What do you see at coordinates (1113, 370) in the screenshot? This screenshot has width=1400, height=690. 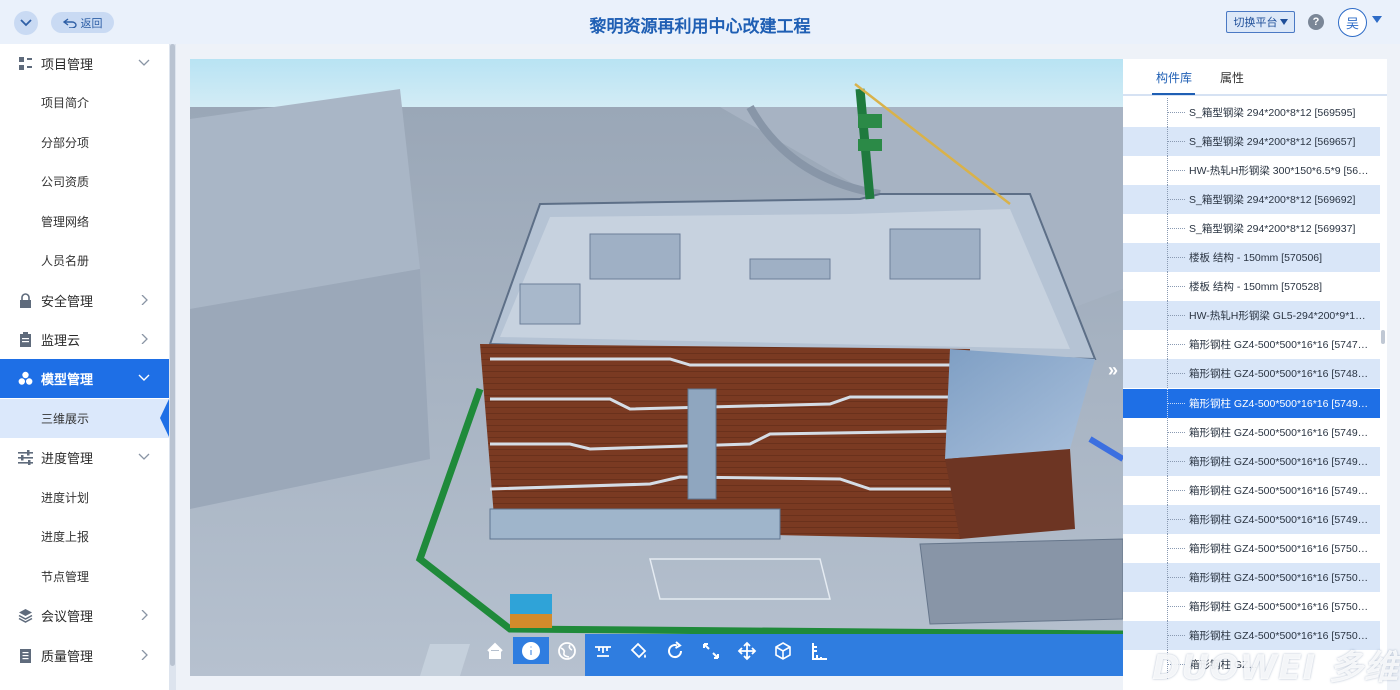 I see `double-chevron-right-icon: »` at bounding box center [1113, 370].